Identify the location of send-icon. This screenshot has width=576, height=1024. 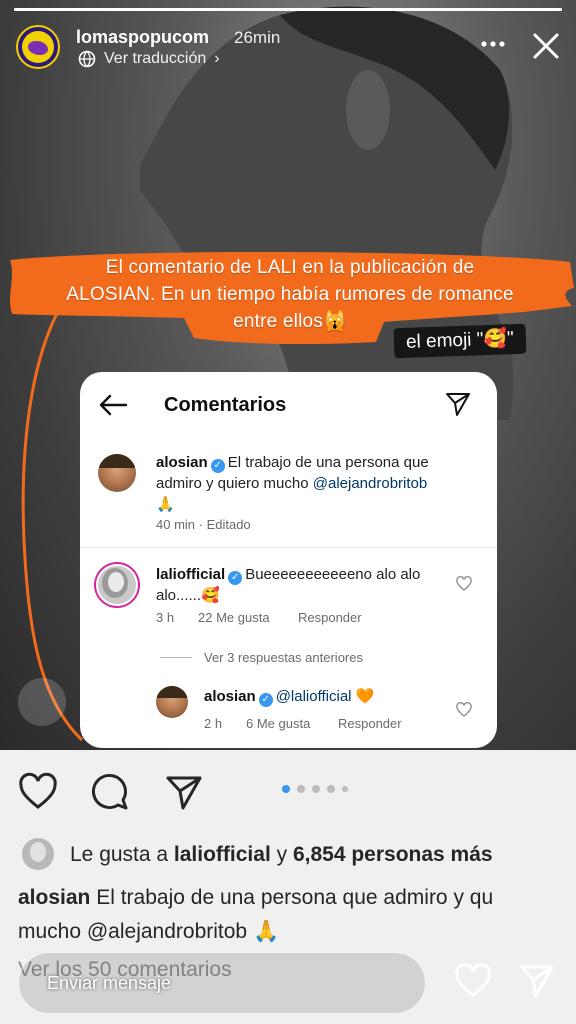
(458, 404).